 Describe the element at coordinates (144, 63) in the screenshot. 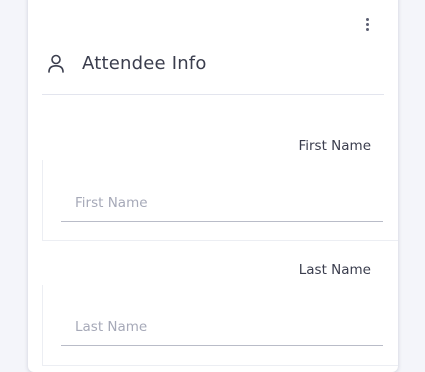

I see `card-title: Attendee Info` at that location.